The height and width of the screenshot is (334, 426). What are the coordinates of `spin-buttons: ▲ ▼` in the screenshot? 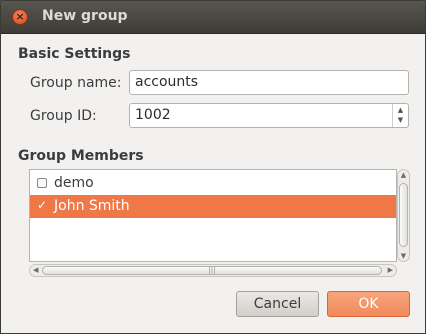 It's located at (400, 115).